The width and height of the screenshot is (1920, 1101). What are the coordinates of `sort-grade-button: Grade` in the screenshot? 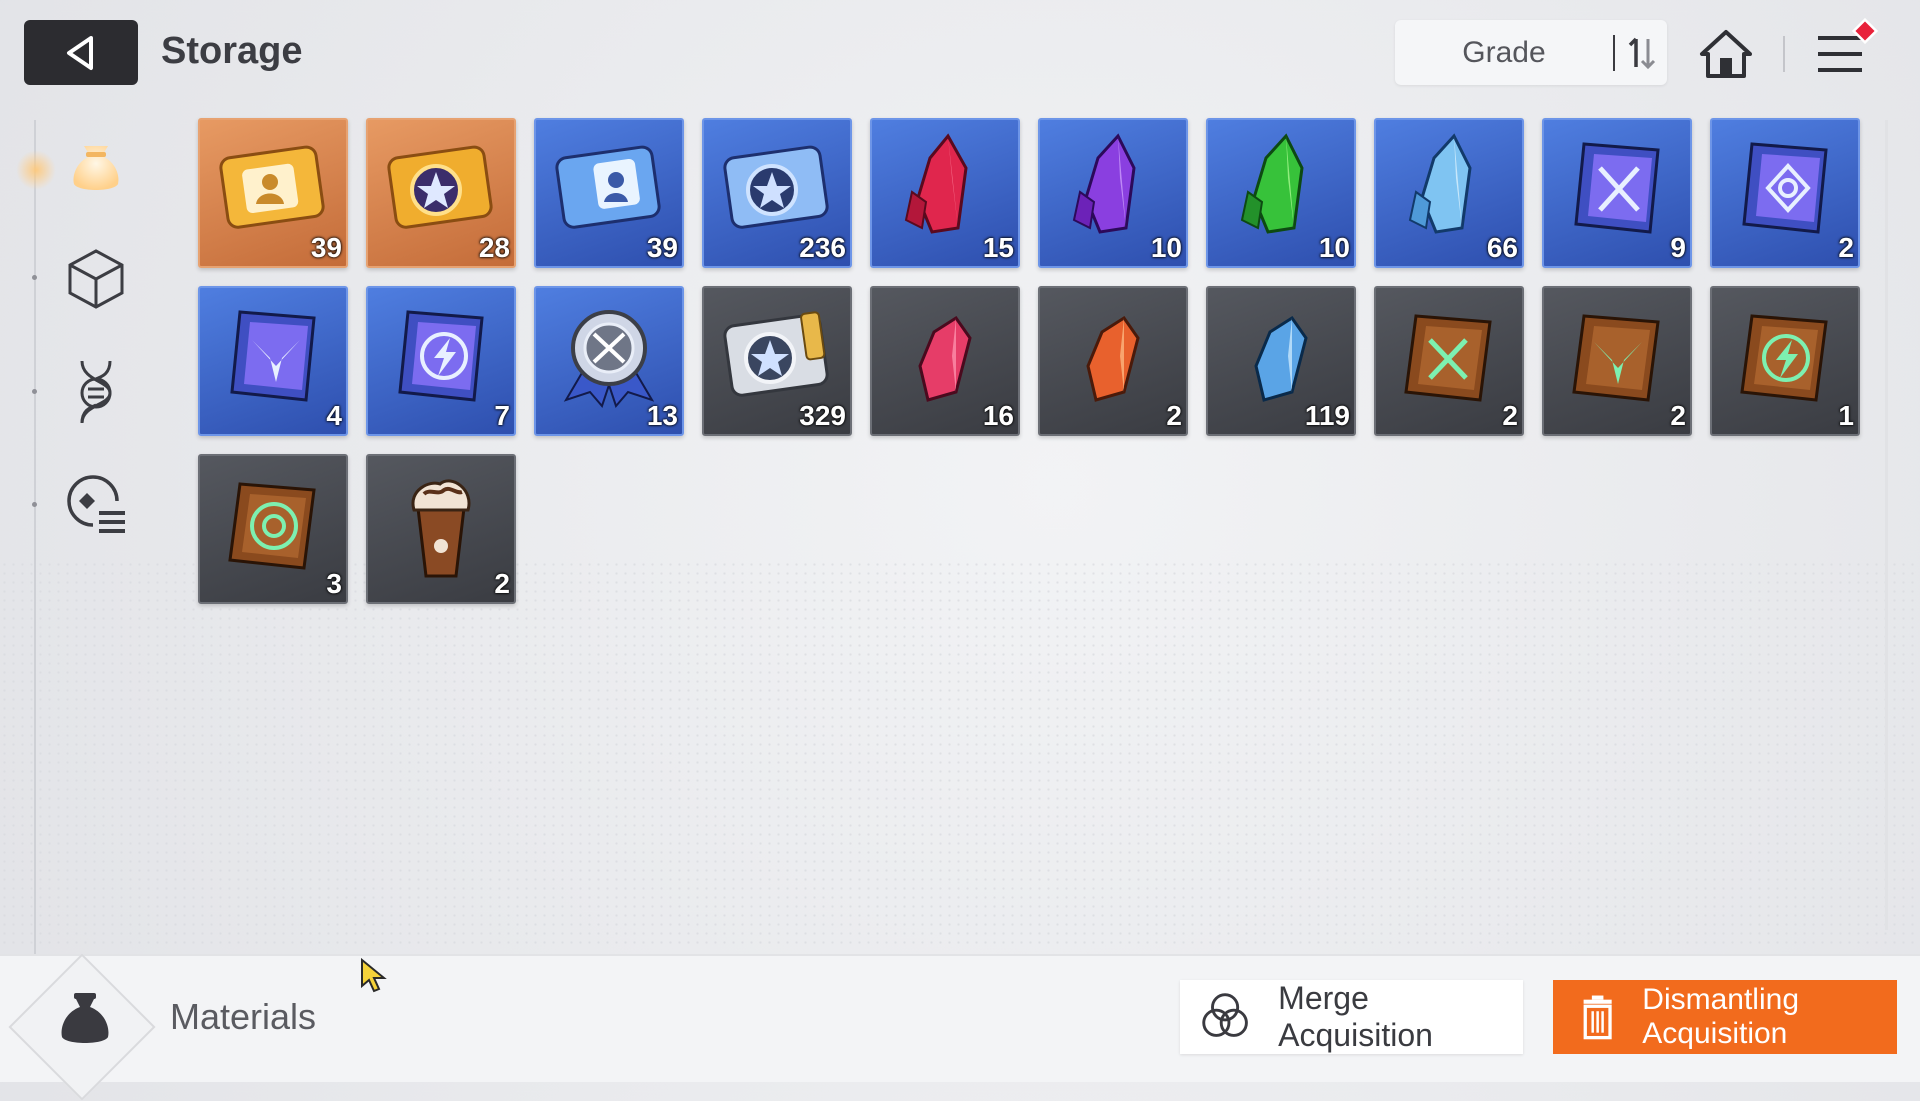 It's located at (1504, 53).